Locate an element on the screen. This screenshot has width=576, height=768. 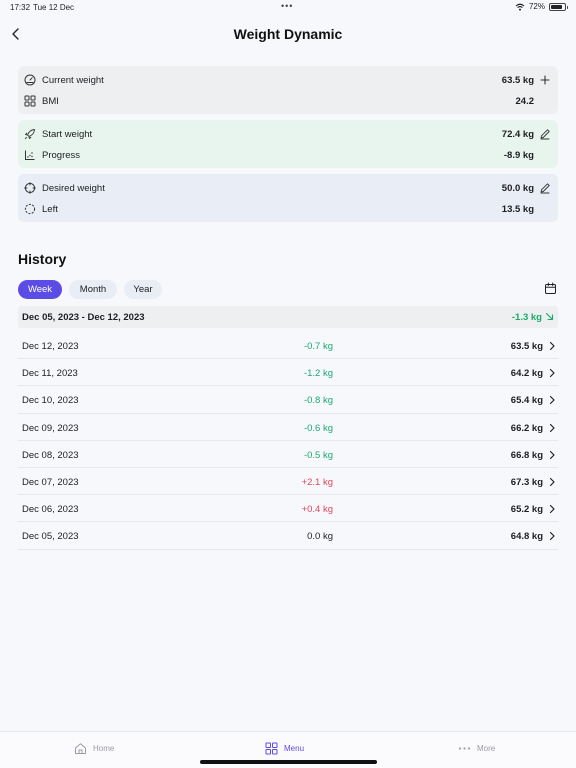
history-change: -0.6 kg is located at coordinates (318, 428).